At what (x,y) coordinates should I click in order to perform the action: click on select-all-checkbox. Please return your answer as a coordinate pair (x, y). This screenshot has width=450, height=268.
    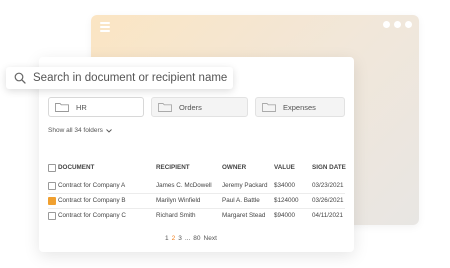
    Looking at the image, I should click on (52, 168).